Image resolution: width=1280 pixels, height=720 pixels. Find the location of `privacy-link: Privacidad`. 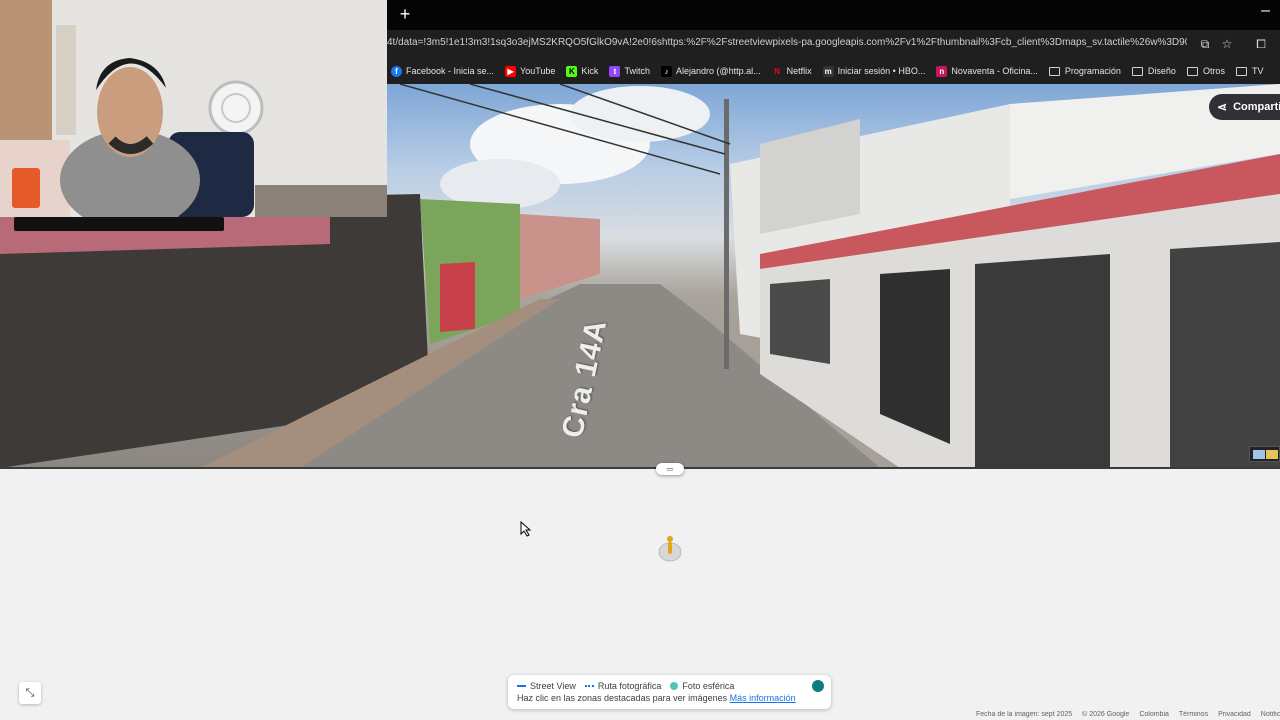

privacy-link: Privacidad is located at coordinates (1234, 715).